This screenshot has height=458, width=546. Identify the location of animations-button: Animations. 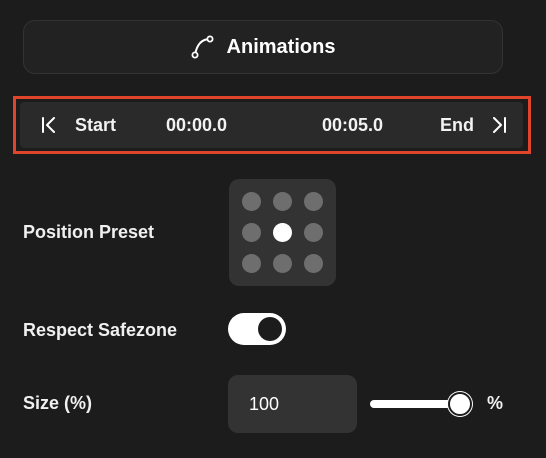
(263, 47).